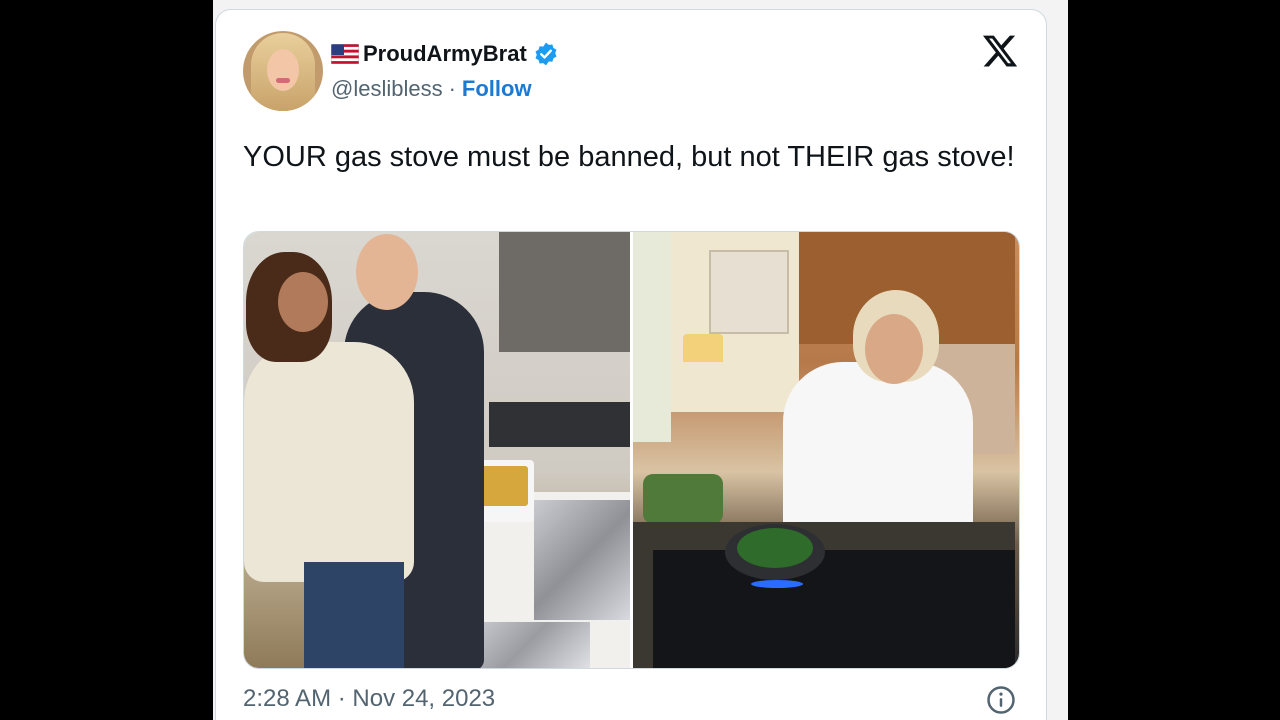 Image resolution: width=1280 pixels, height=720 pixels. What do you see at coordinates (345, 54) in the screenshot?
I see `us-flag-icon` at bounding box center [345, 54].